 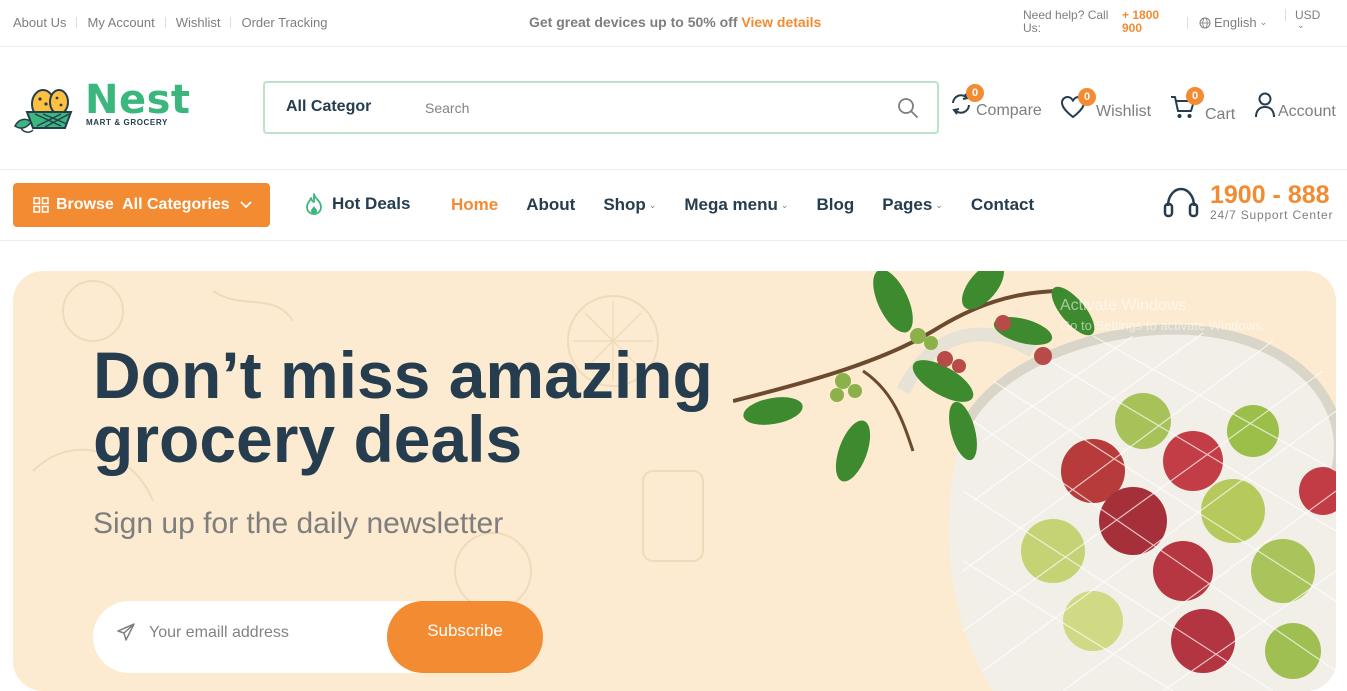 What do you see at coordinates (1147, 22) in the screenshot?
I see `help-phone: + 1800 900` at bounding box center [1147, 22].